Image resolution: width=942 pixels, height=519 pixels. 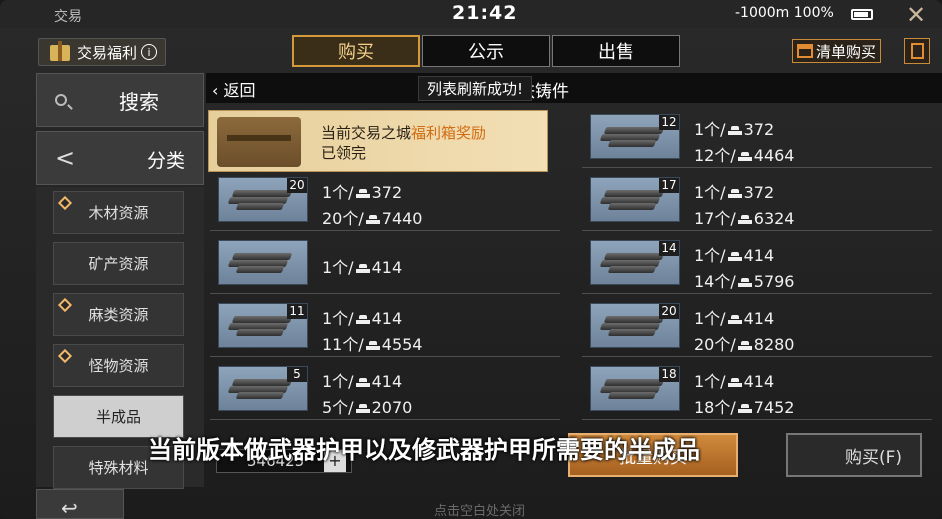 I want to click on return-icon: ↩, so click(x=69, y=507).